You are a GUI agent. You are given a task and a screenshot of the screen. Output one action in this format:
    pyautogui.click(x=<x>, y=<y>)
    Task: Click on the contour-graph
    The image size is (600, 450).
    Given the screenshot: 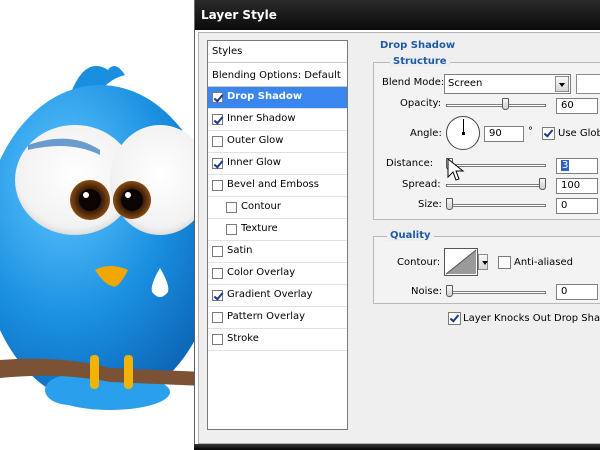 What is the action you would take?
    pyautogui.click(x=461, y=262)
    